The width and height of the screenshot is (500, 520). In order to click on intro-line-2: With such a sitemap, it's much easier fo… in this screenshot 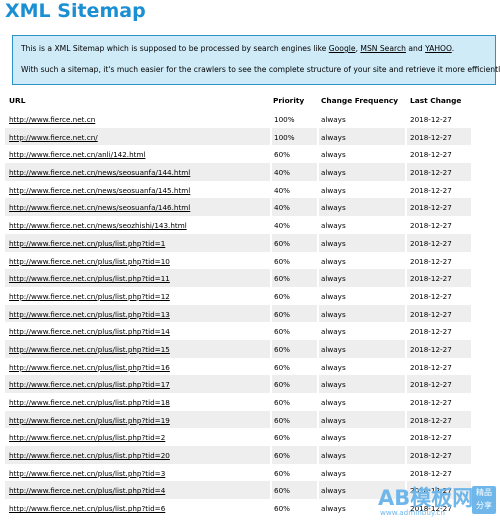, I will do `click(260, 69)`.